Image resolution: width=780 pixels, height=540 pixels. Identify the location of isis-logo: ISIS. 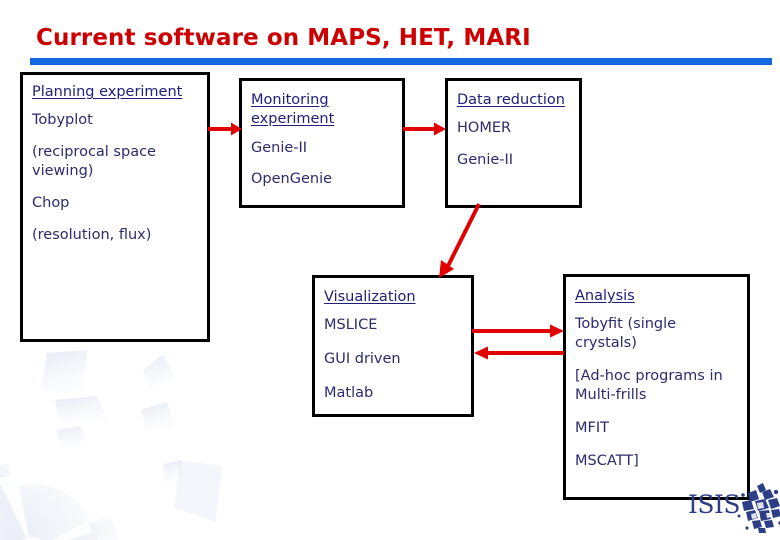
(734, 509).